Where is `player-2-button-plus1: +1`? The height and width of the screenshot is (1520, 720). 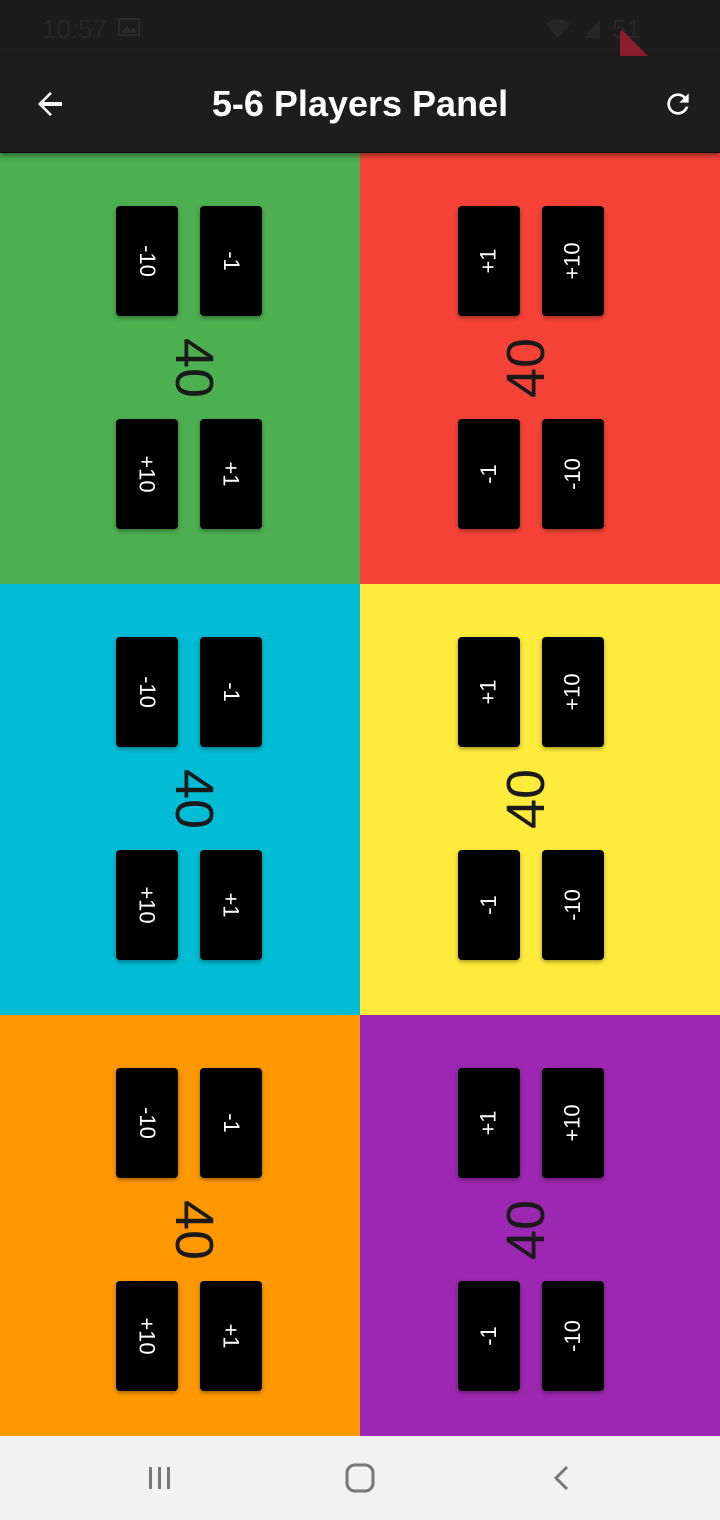 player-2-button-plus1: +1 is located at coordinates (489, 261).